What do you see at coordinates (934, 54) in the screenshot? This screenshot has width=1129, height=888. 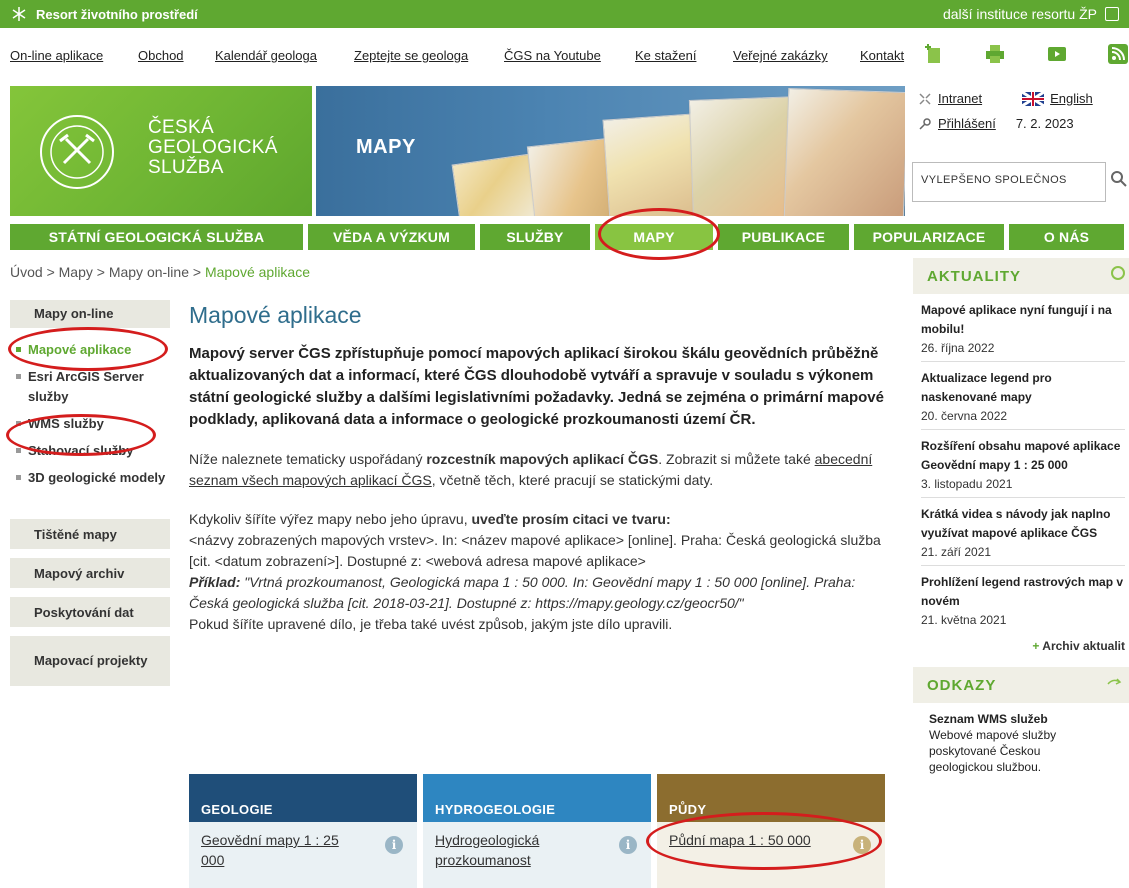 I see `bookmark-icon` at bounding box center [934, 54].